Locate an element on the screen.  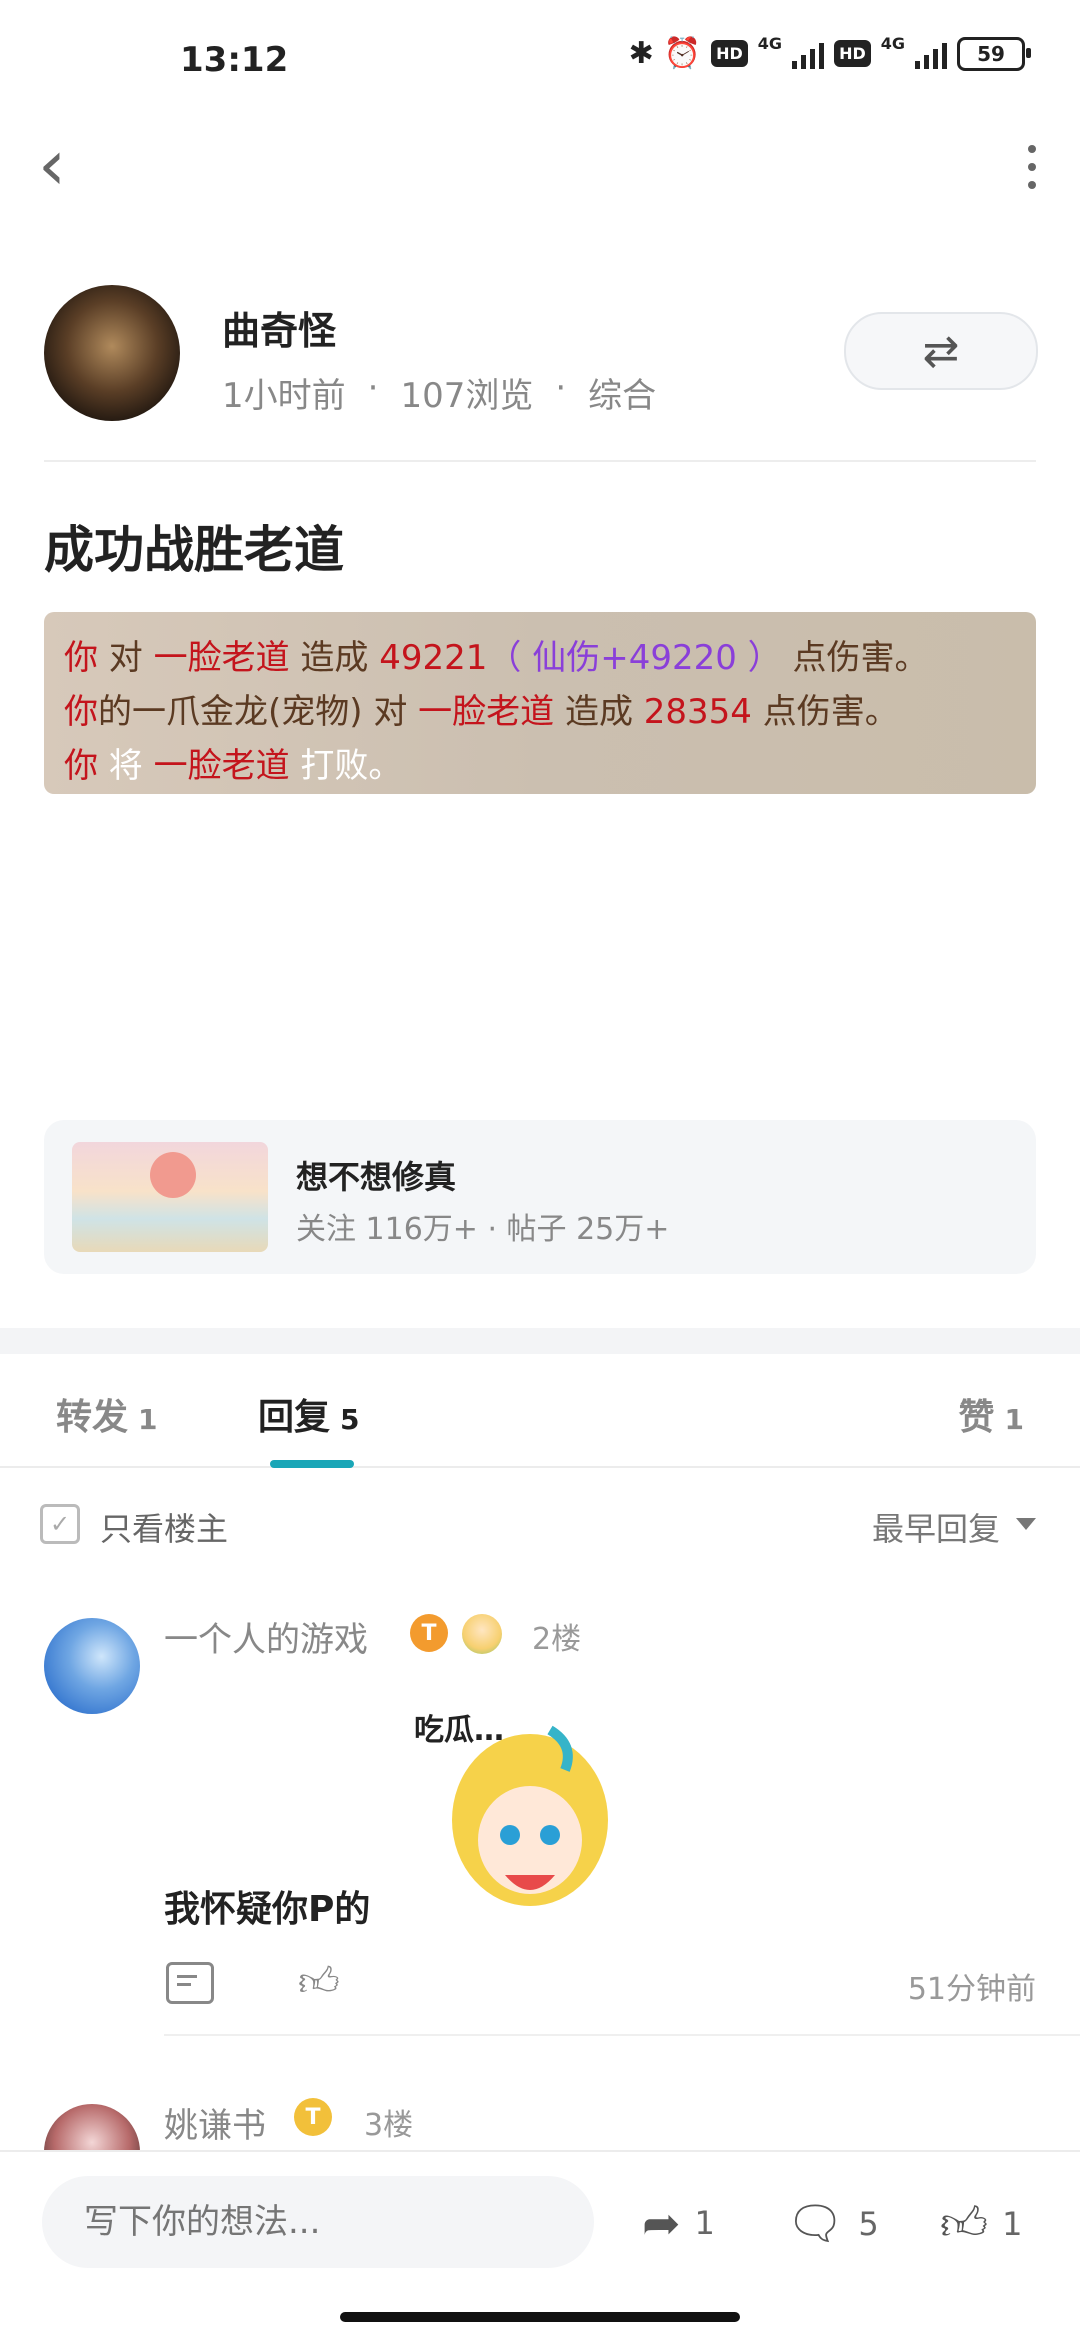
only-host-label: 只看楼主 is located at coordinates (164, 1527).